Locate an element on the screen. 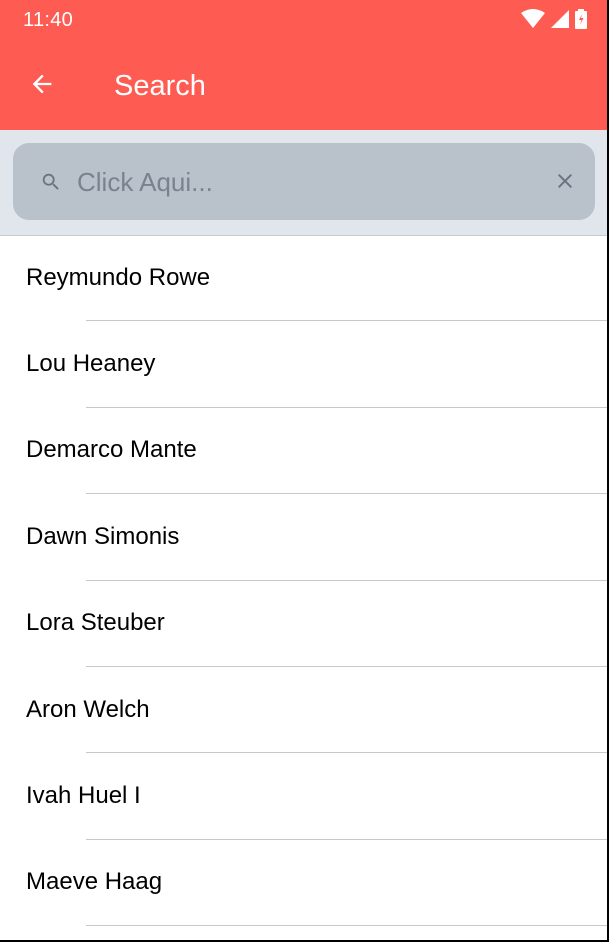 The height and width of the screenshot is (942, 609). list-item: Dawn Simonis is located at coordinates (303, 537).